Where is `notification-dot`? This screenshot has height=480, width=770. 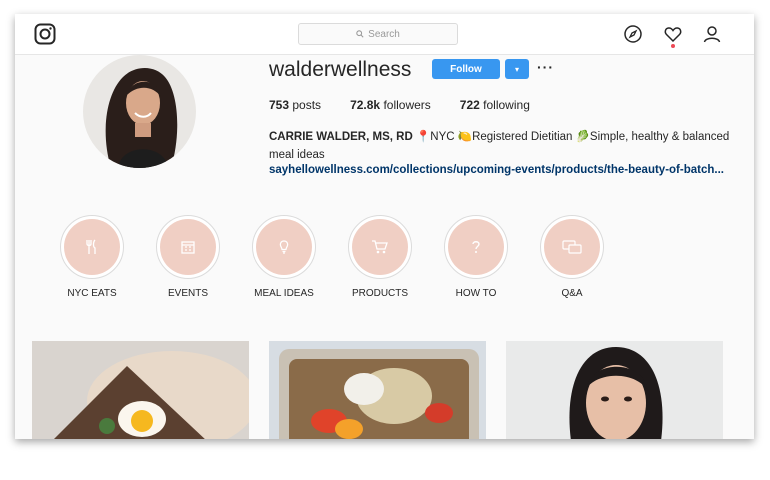
notification-dot is located at coordinates (673, 46).